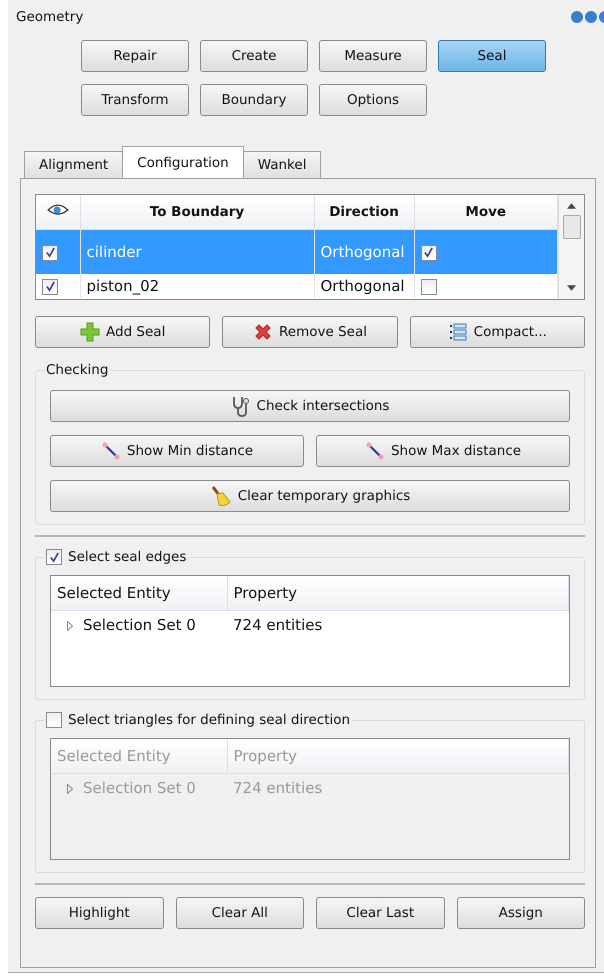 The width and height of the screenshot is (604, 976). Describe the element at coordinates (373, 56) in the screenshot. I see `mode-button: Measure` at that location.